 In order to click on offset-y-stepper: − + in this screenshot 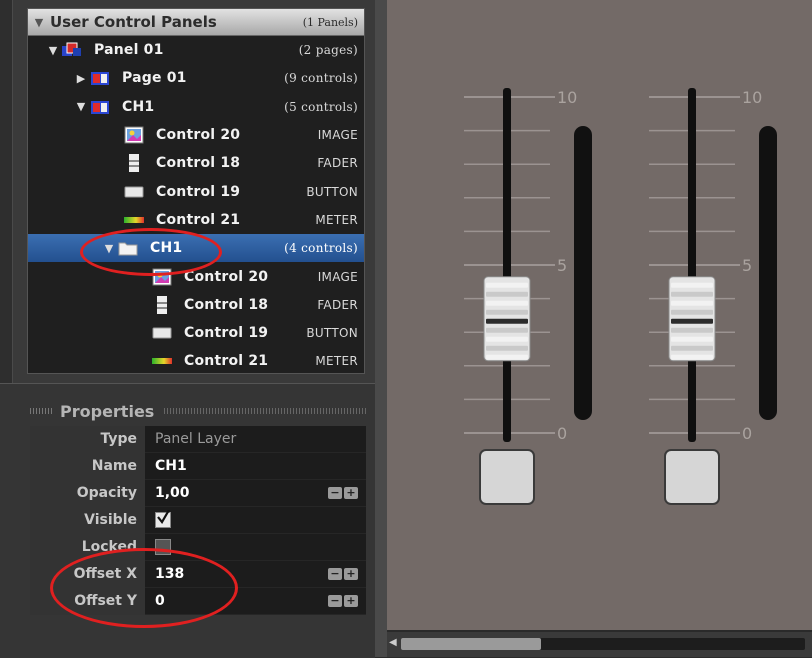, I will do `click(343, 601)`.